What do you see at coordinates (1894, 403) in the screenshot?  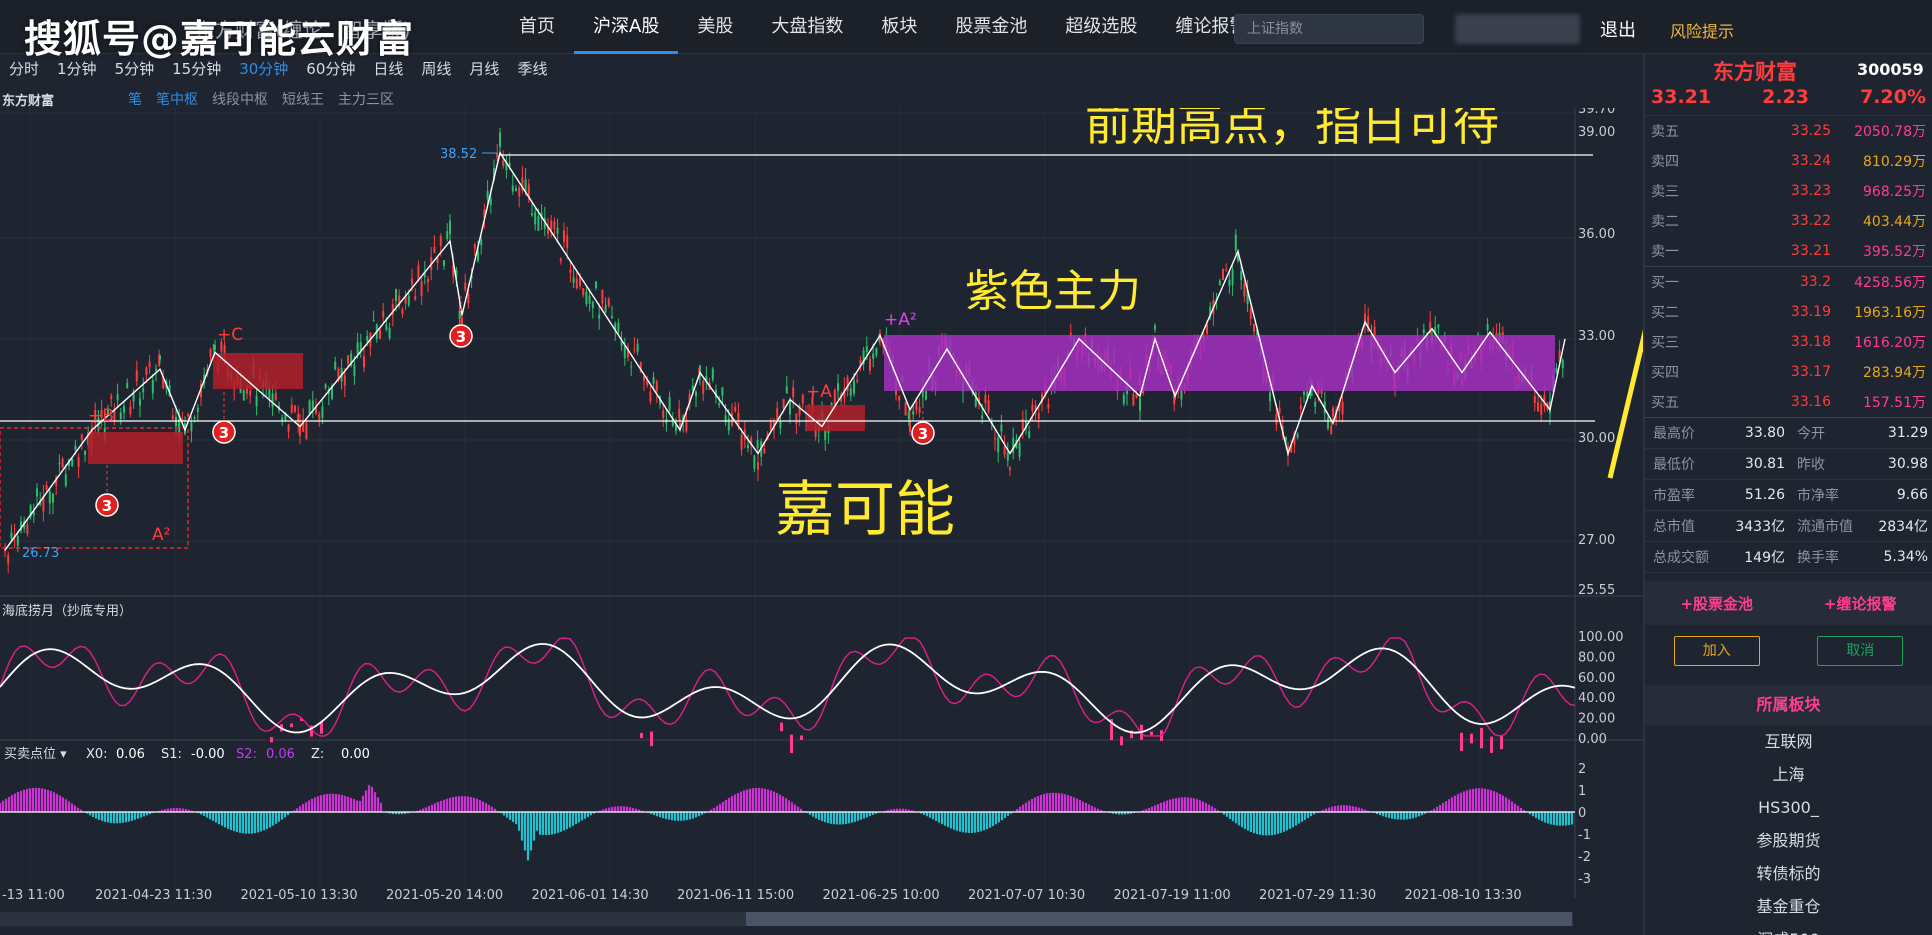 I see `book-volume: 157.51万` at bounding box center [1894, 403].